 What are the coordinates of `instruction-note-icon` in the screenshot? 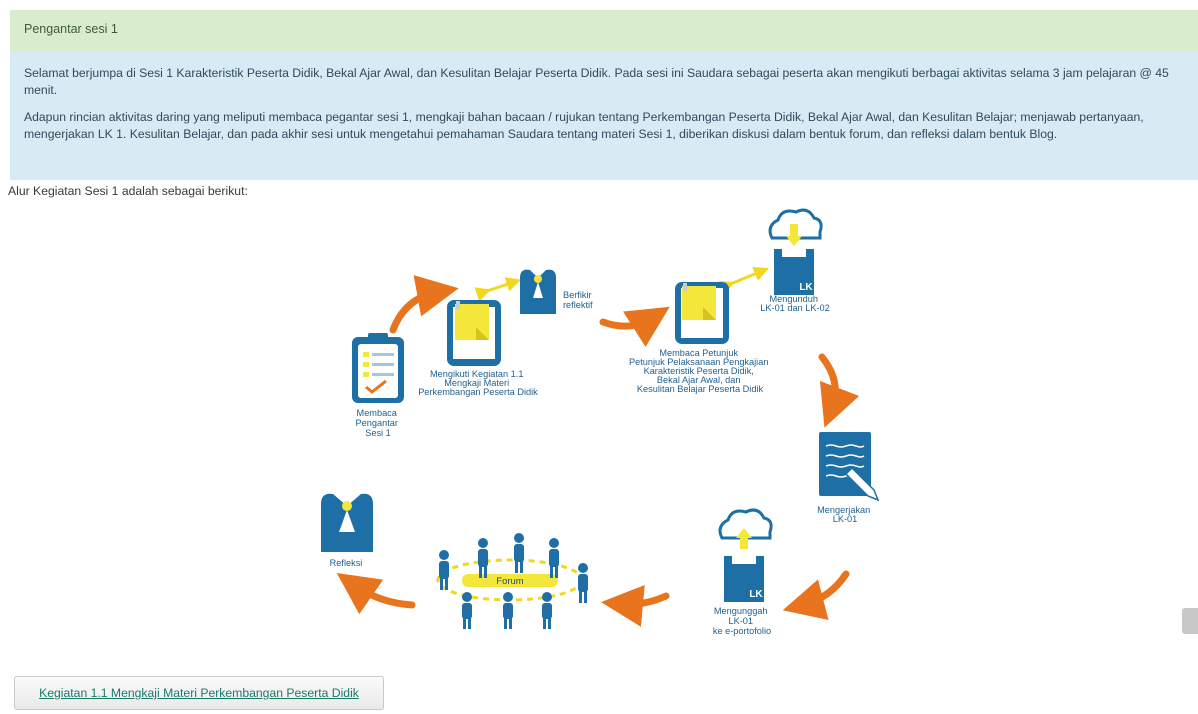 It's located at (702, 313).